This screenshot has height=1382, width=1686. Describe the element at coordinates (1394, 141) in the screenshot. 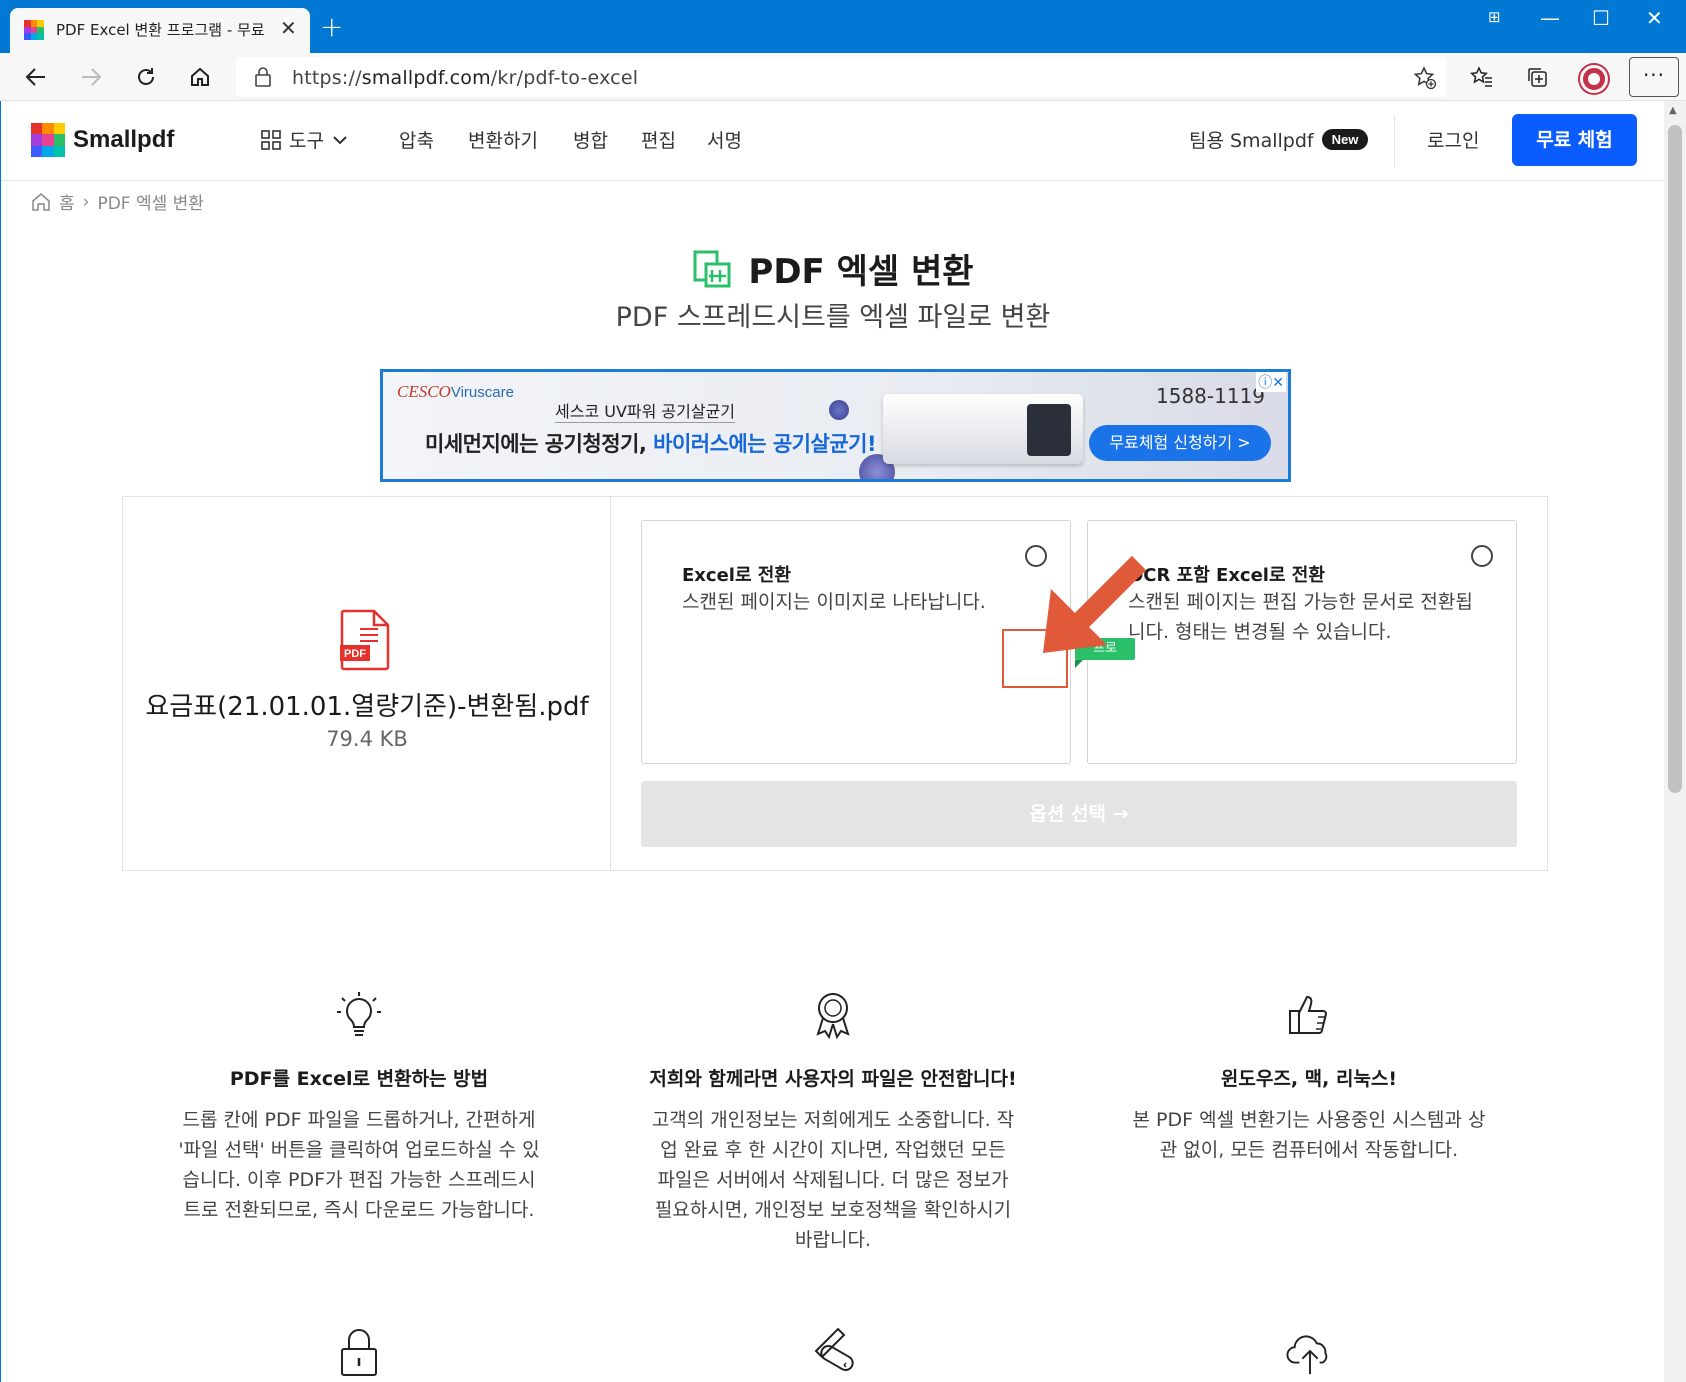

I see `nav-divider` at that location.